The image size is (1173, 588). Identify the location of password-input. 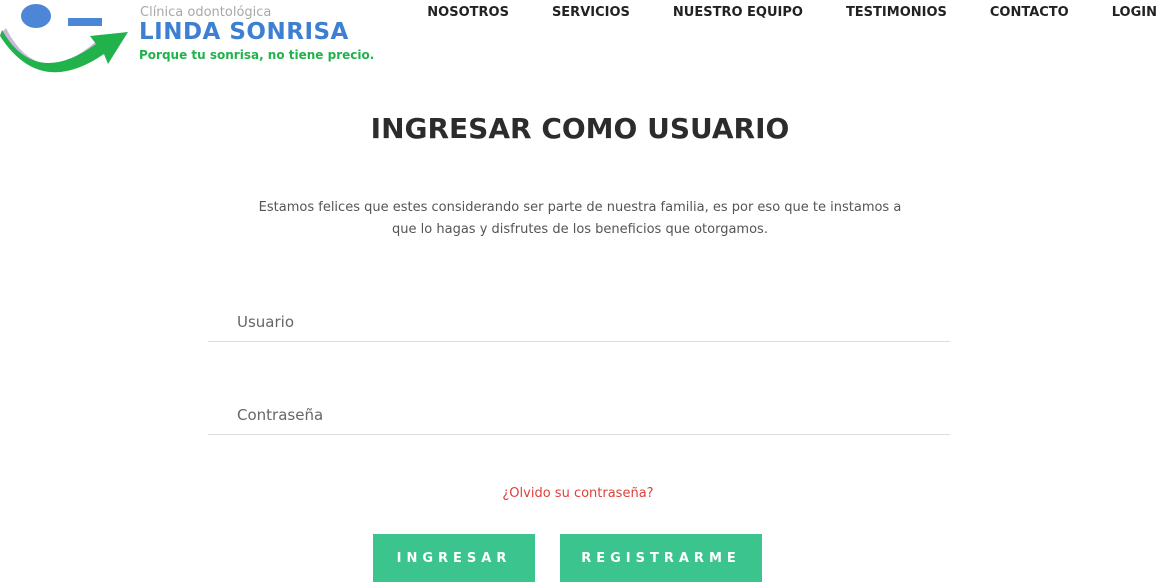
(579, 414).